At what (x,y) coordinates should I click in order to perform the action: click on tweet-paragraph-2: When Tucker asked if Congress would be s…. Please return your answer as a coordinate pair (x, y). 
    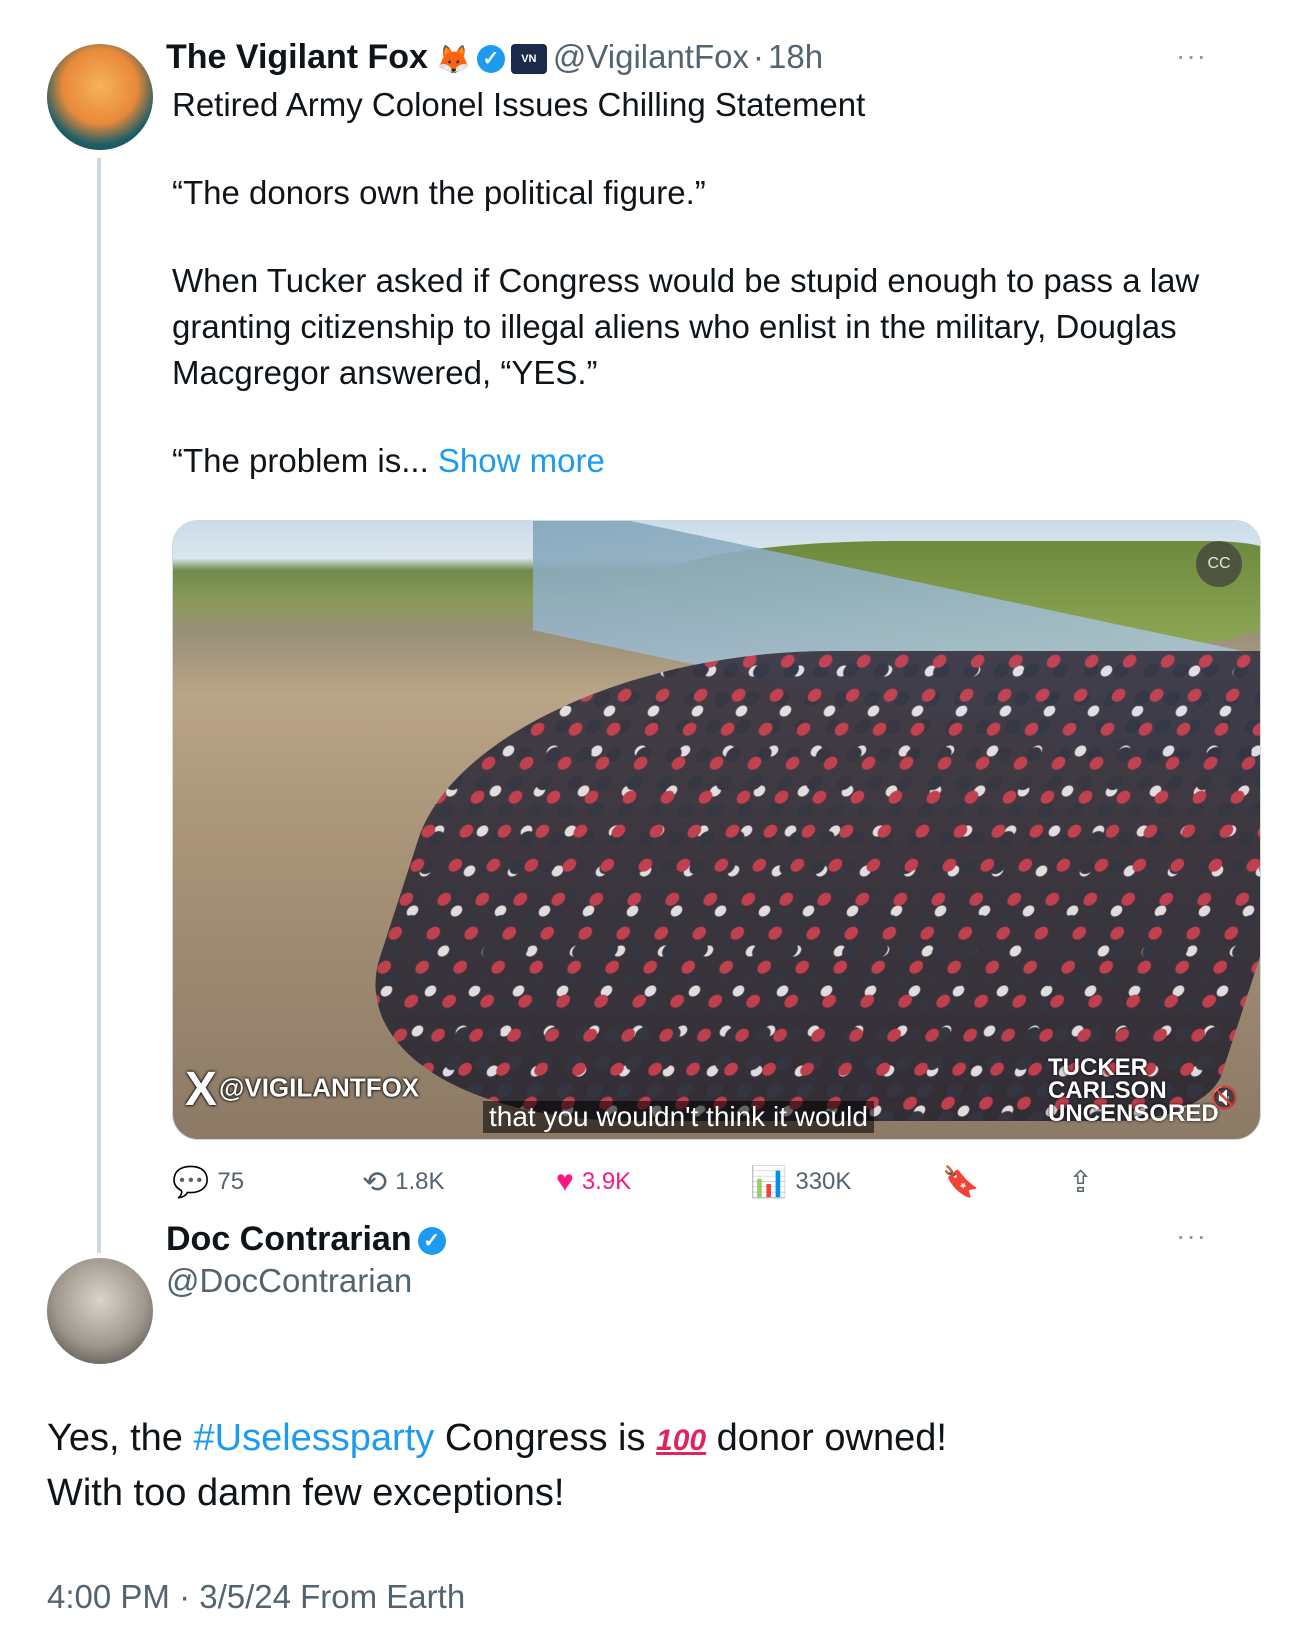
    Looking at the image, I should click on (686, 326).